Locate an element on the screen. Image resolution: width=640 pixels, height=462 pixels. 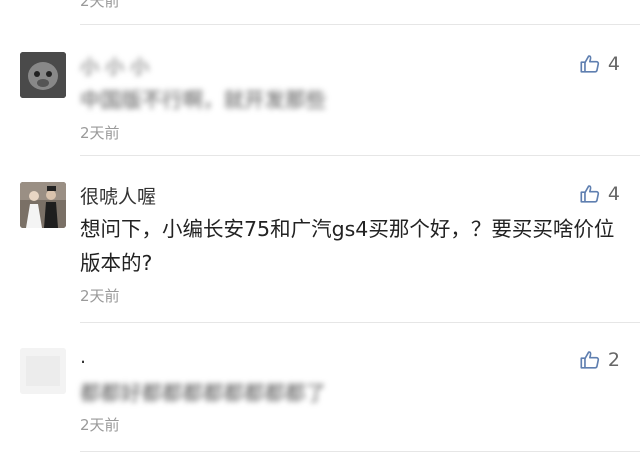
comment-text: 中国版不行啊，就开发那些 is located at coordinates (203, 100).